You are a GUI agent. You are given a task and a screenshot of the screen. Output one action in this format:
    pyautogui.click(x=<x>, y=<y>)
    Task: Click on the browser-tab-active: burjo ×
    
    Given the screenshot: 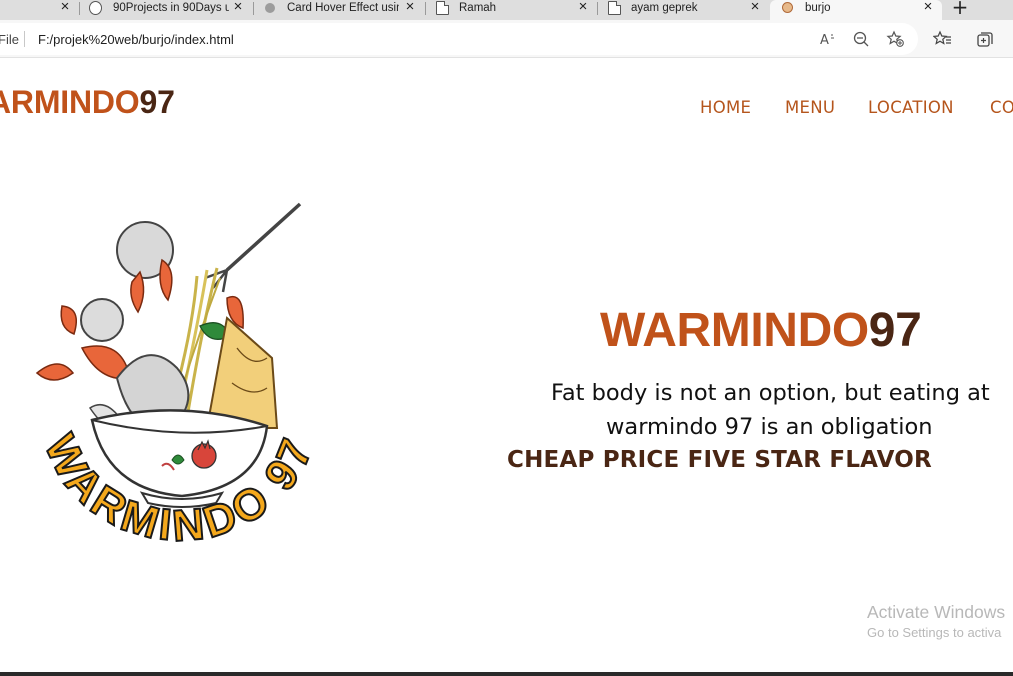 What is the action you would take?
    pyautogui.click(x=856, y=10)
    